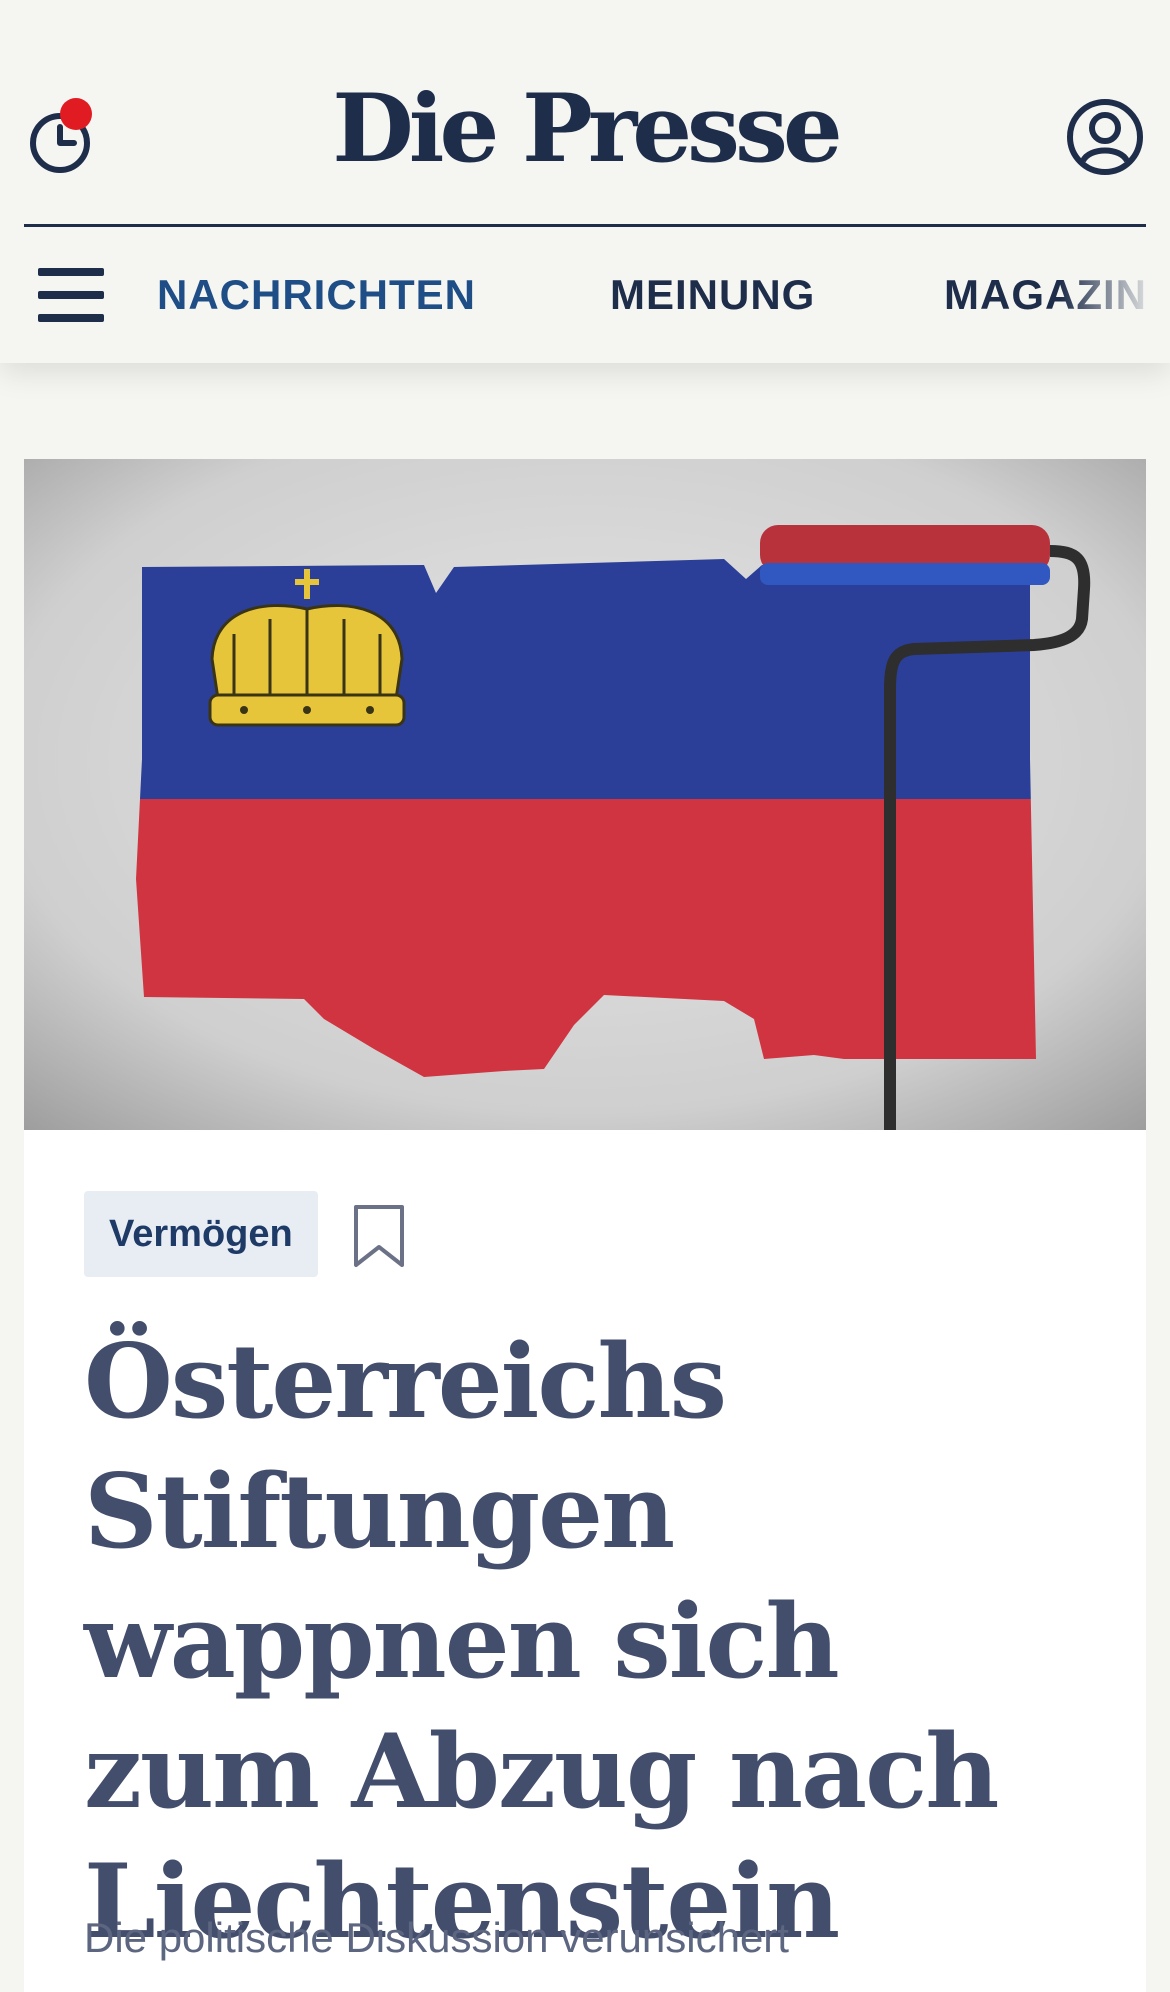 The image size is (1170, 1992). I want to click on header-top-row: Die Presse, so click(585, 113).